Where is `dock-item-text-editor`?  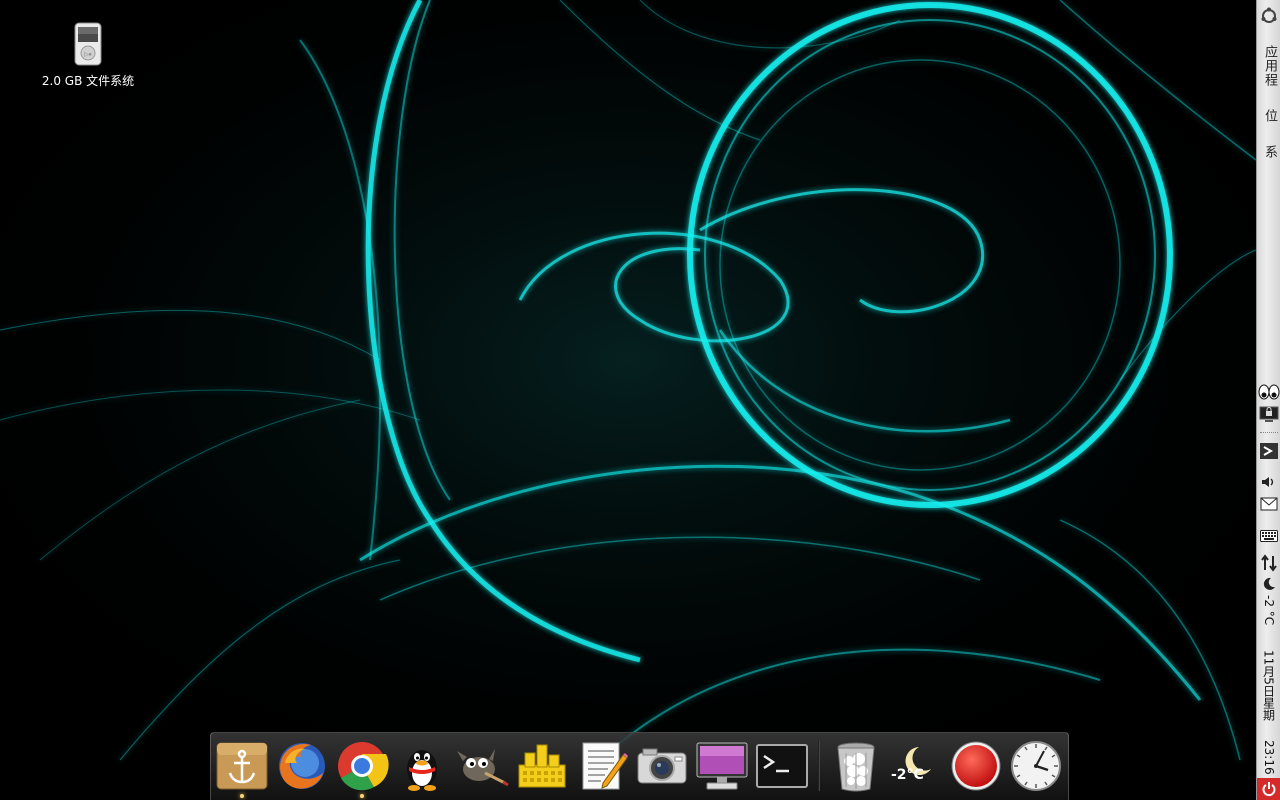 dock-item-text-editor is located at coordinates (602, 766).